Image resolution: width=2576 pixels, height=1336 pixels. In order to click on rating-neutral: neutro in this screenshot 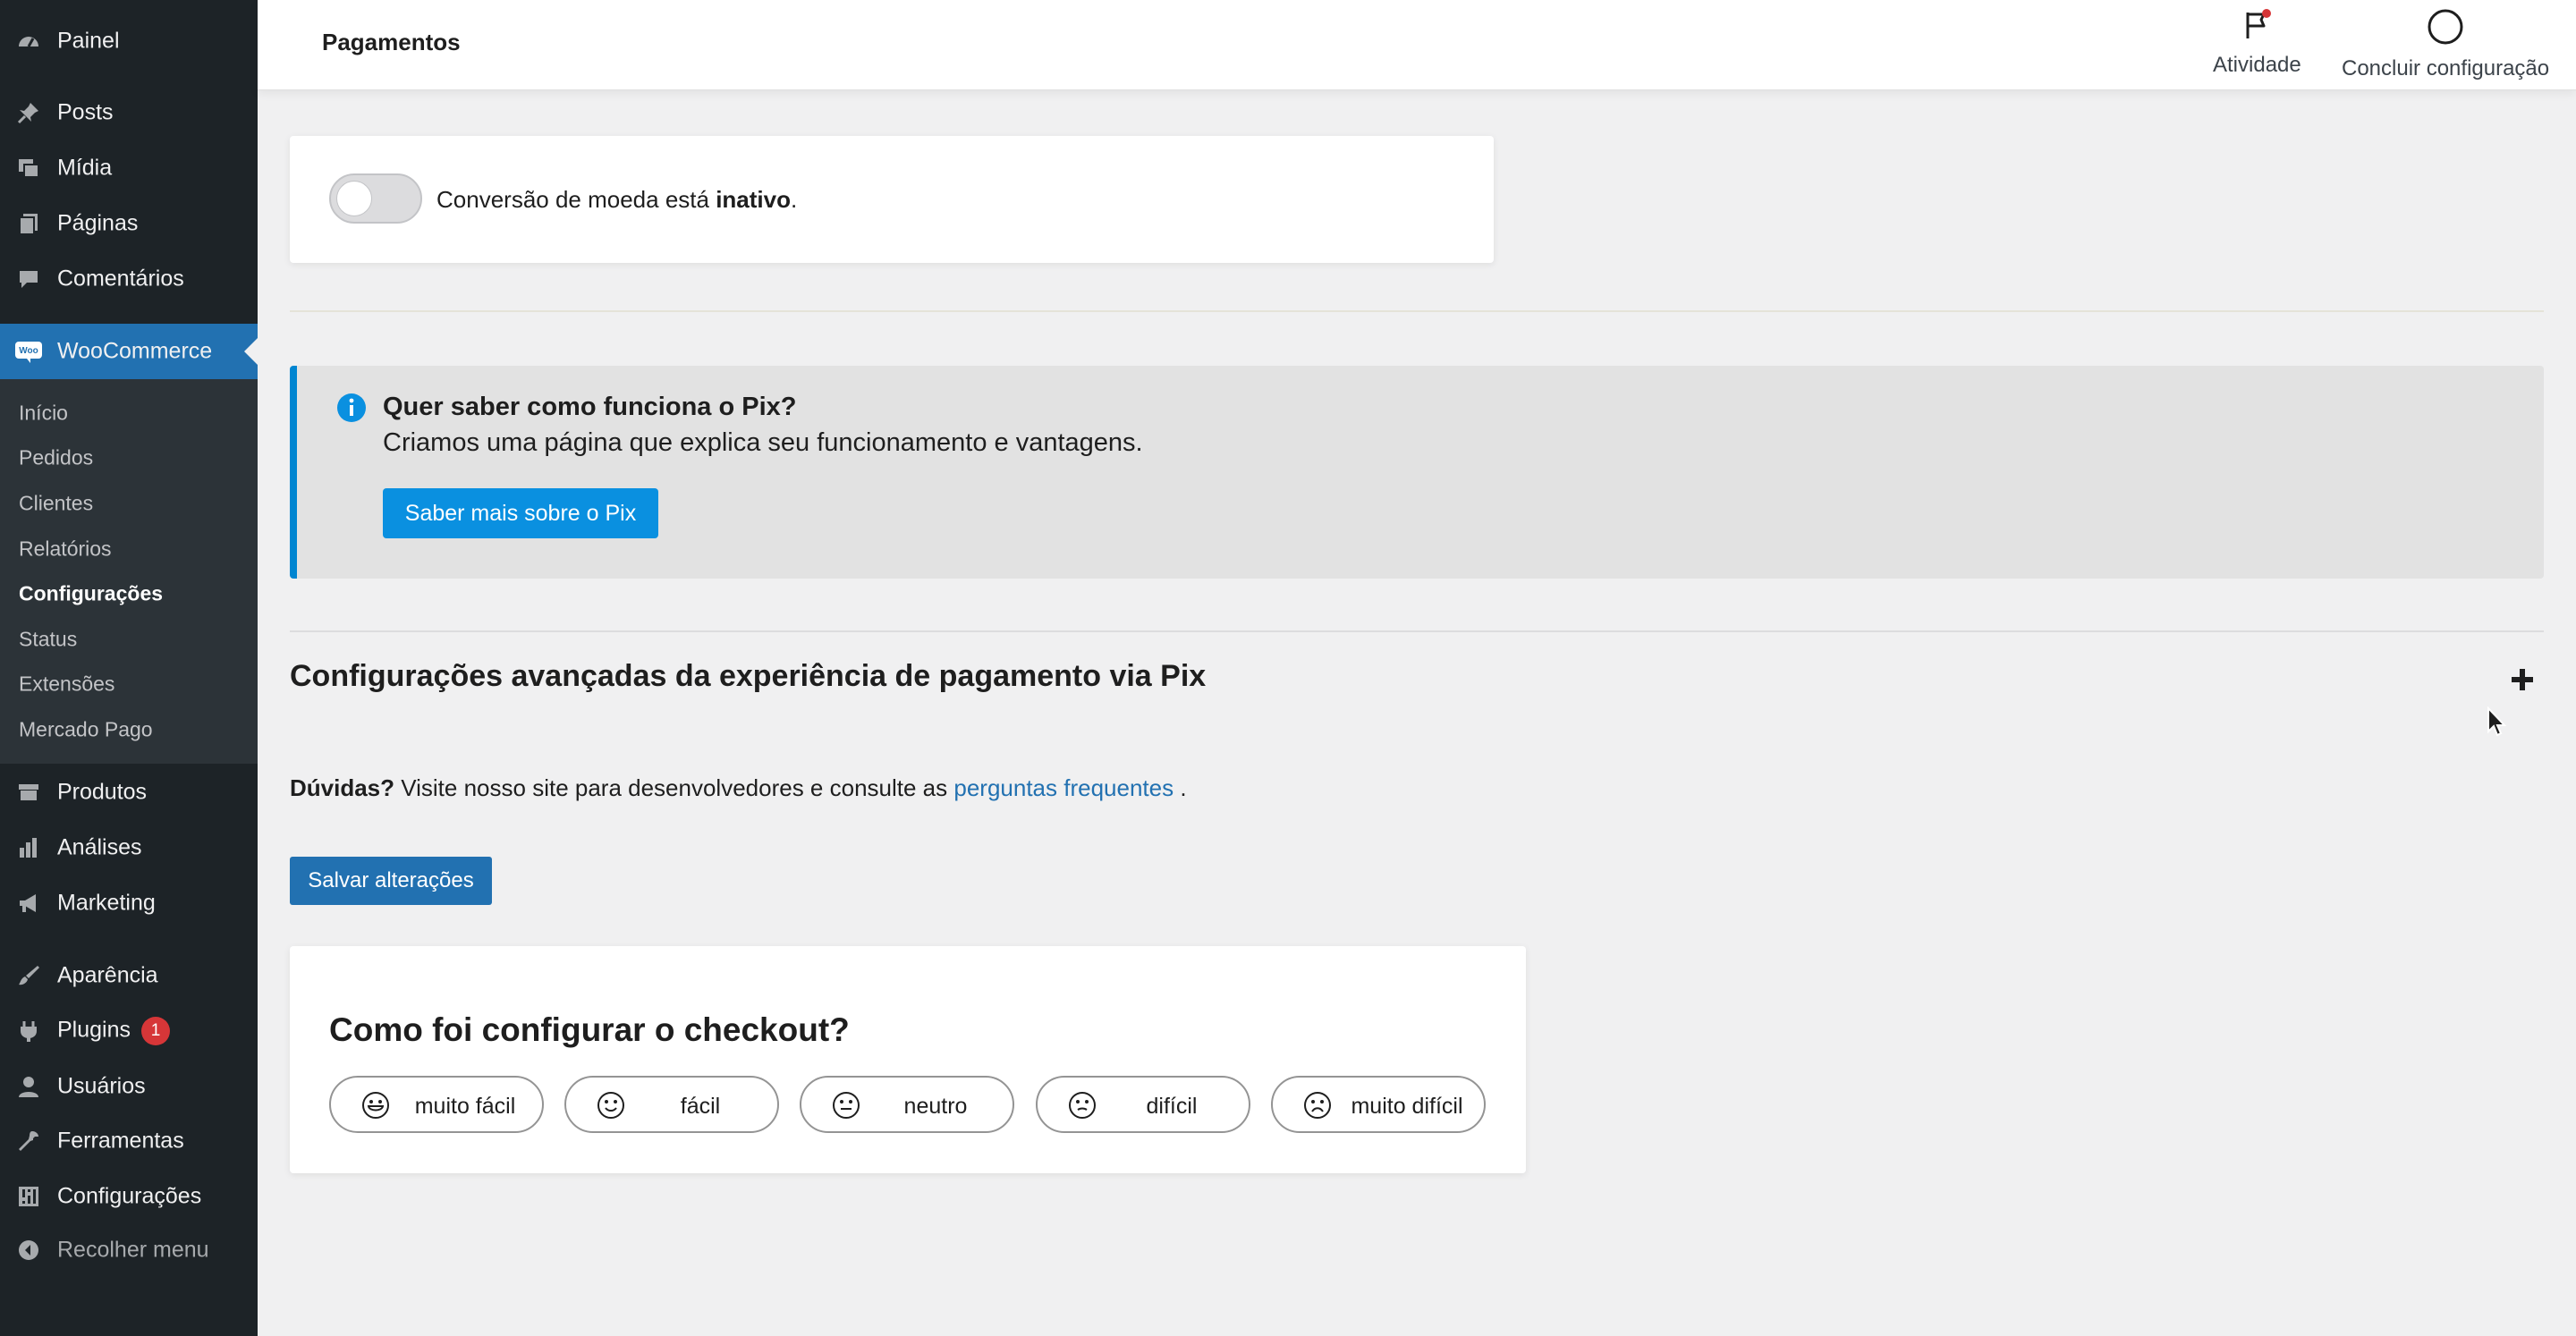, I will do `click(907, 1105)`.